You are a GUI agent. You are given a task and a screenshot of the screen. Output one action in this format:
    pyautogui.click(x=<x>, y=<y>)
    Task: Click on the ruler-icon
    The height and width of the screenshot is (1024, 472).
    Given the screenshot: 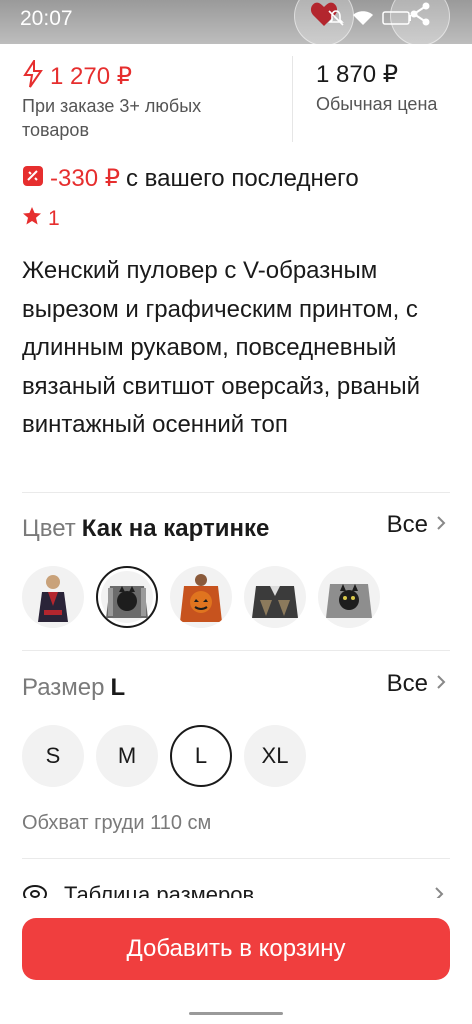 What is the action you would take?
    pyautogui.click(x=35, y=891)
    